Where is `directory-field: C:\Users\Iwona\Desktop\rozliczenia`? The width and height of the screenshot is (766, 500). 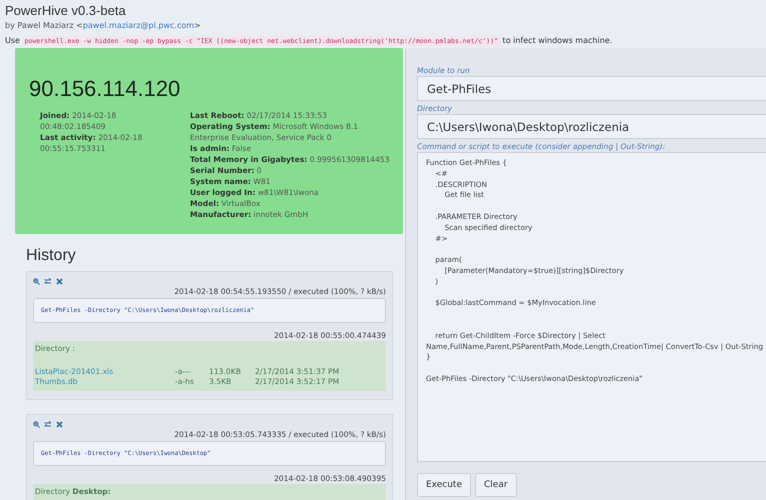
directory-field: C:\Users\Iwona\Desktop\rozliczenia is located at coordinates (591, 126).